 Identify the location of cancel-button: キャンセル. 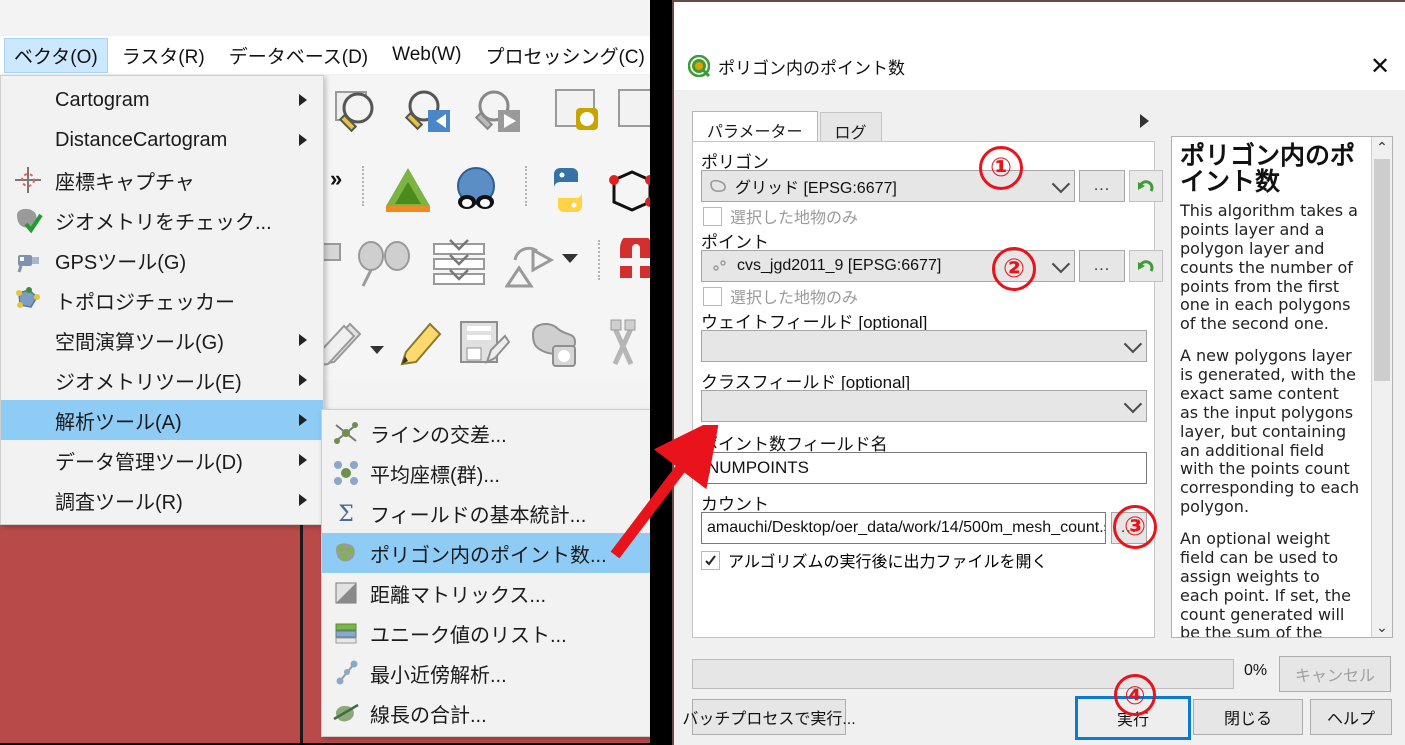
(1335, 674).